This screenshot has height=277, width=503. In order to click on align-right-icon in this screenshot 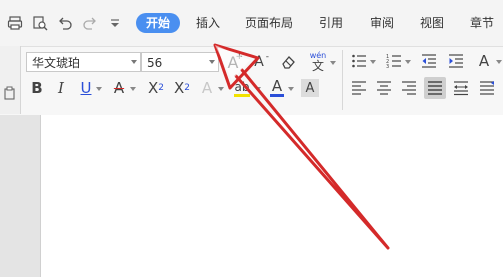, I will do `click(409, 88)`.